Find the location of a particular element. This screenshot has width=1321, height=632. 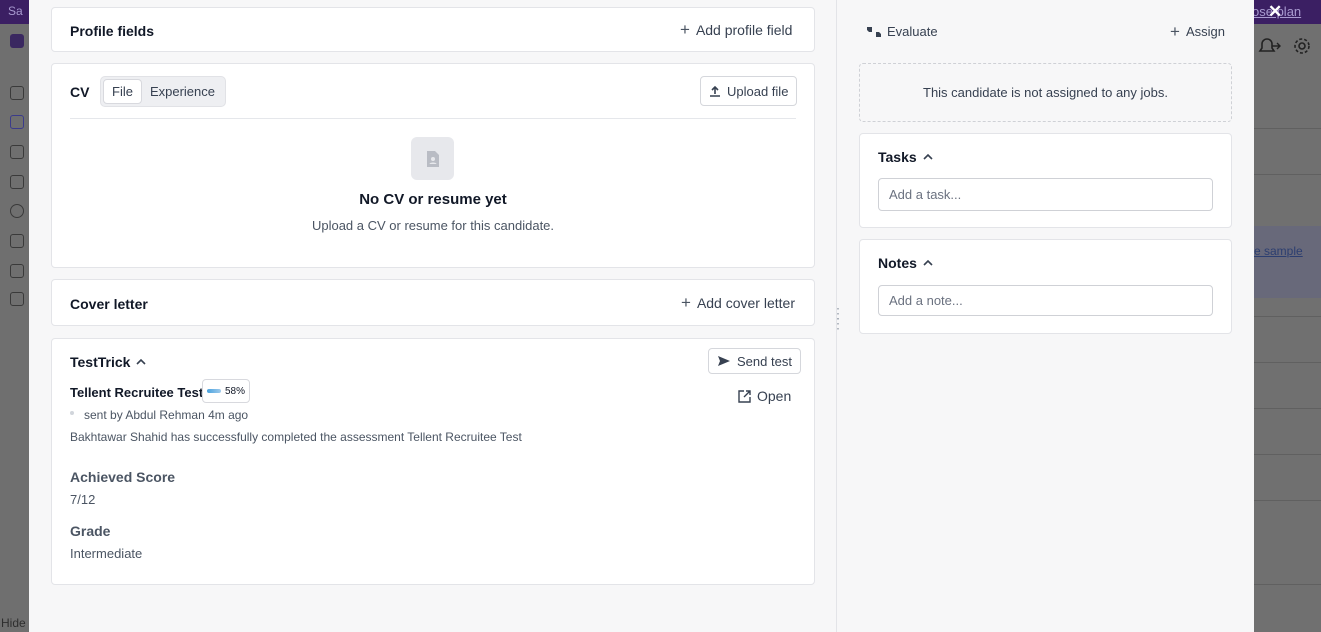

evaluate-button: Evaluate is located at coordinates (902, 31).